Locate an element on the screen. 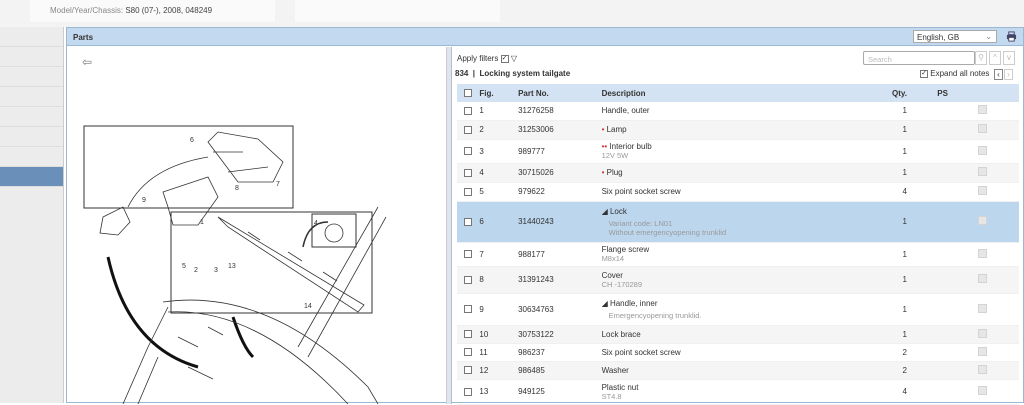 This screenshot has height=405, width=1024. callout-9: 9 is located at coordinates (144, 200).